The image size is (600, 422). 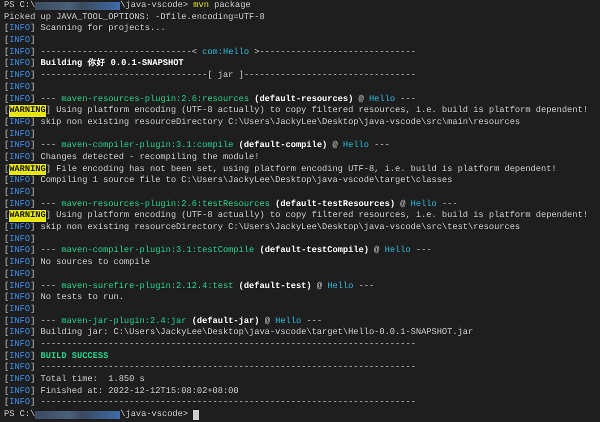 I want to click on log-line: [INFO] --- maven-compiler-plugin:3.1:testCompile (default-testCompile) @ Hello ---, so click(x=218, y=251).